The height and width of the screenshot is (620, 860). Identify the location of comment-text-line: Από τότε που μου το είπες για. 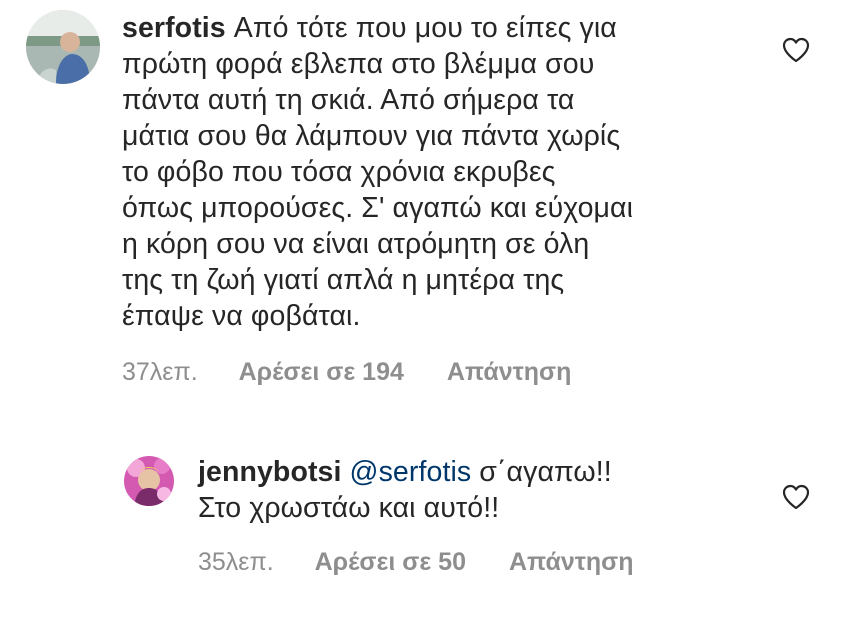
(425, 28).